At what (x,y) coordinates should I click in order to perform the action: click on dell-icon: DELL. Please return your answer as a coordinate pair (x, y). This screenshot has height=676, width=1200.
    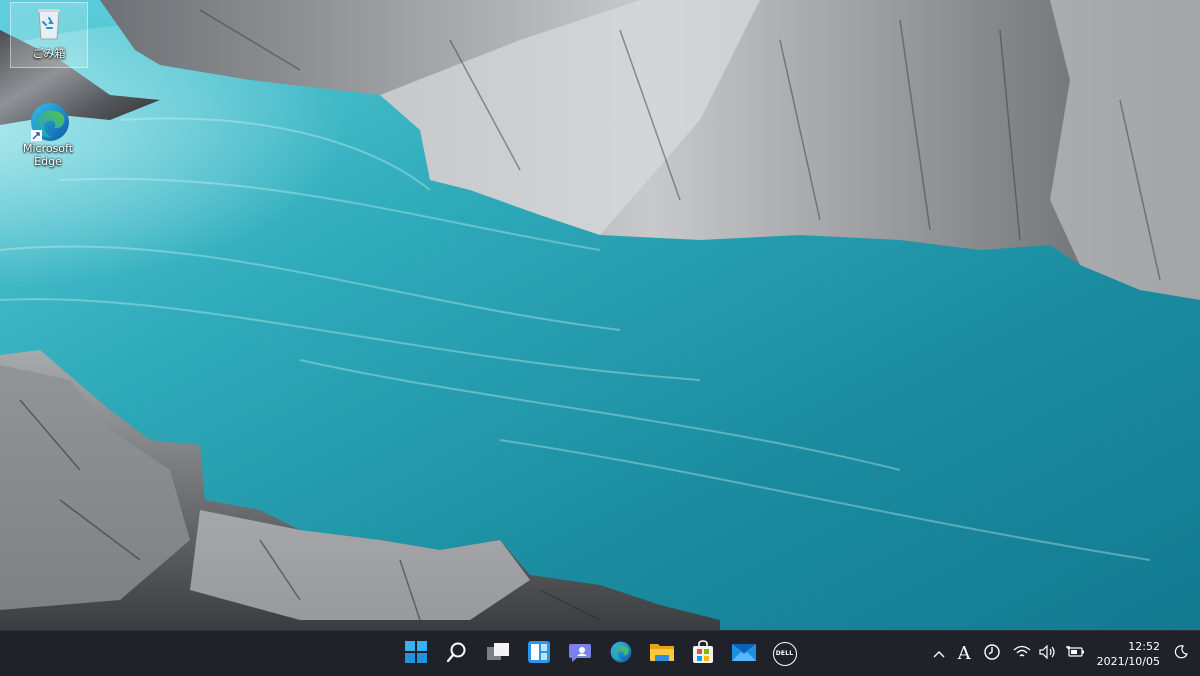
    Looking at the image, I should click on (784, 653).